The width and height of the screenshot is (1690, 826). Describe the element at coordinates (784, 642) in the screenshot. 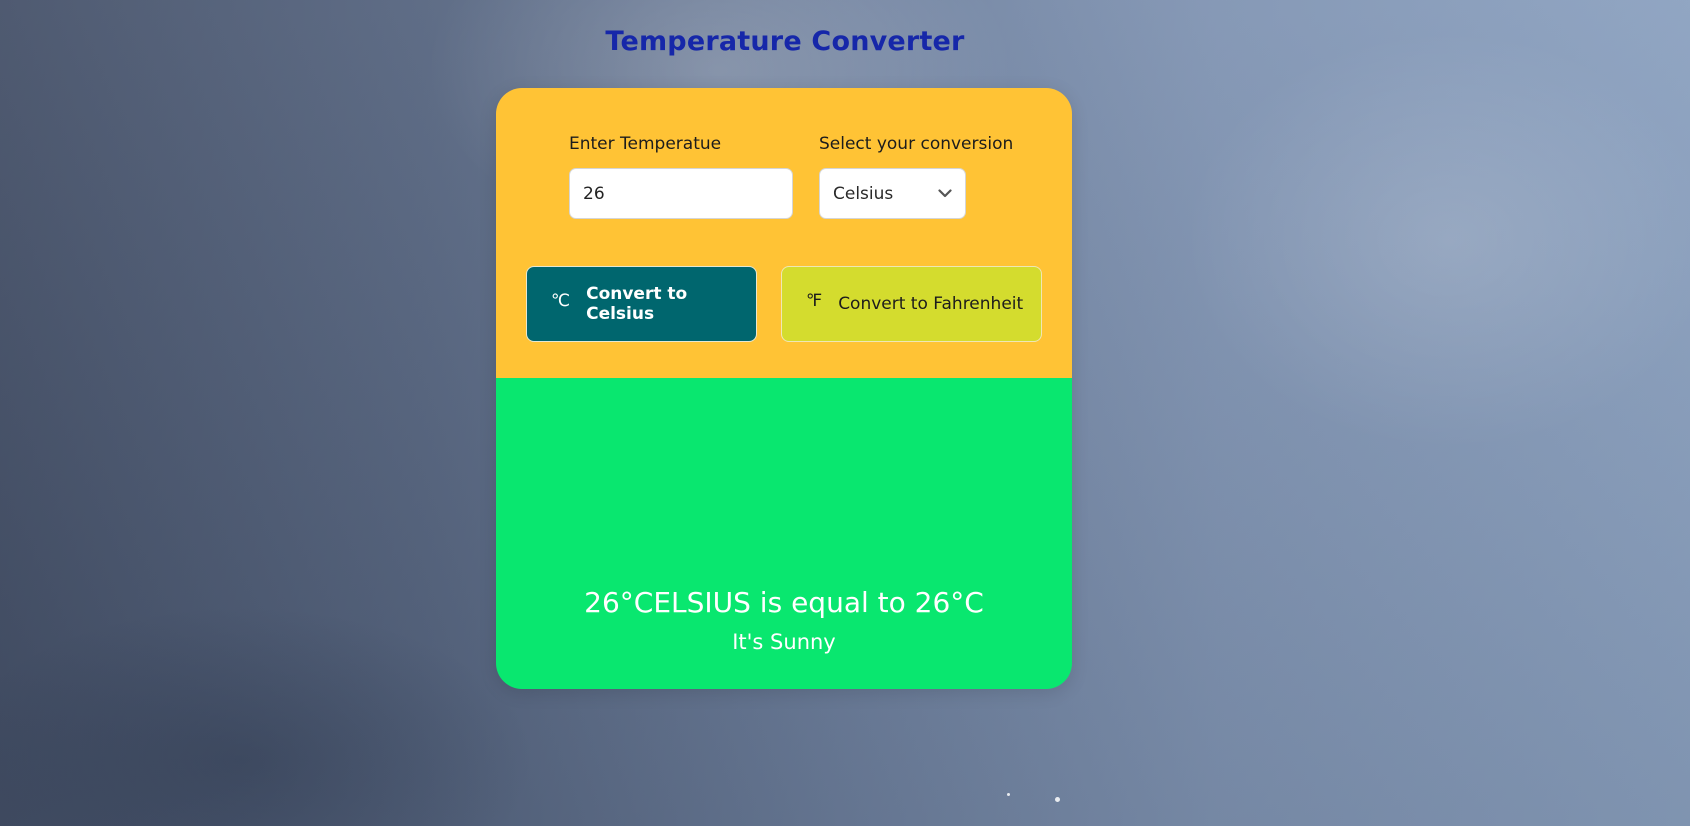

I see `weather-description: It's Sunny` at that location.